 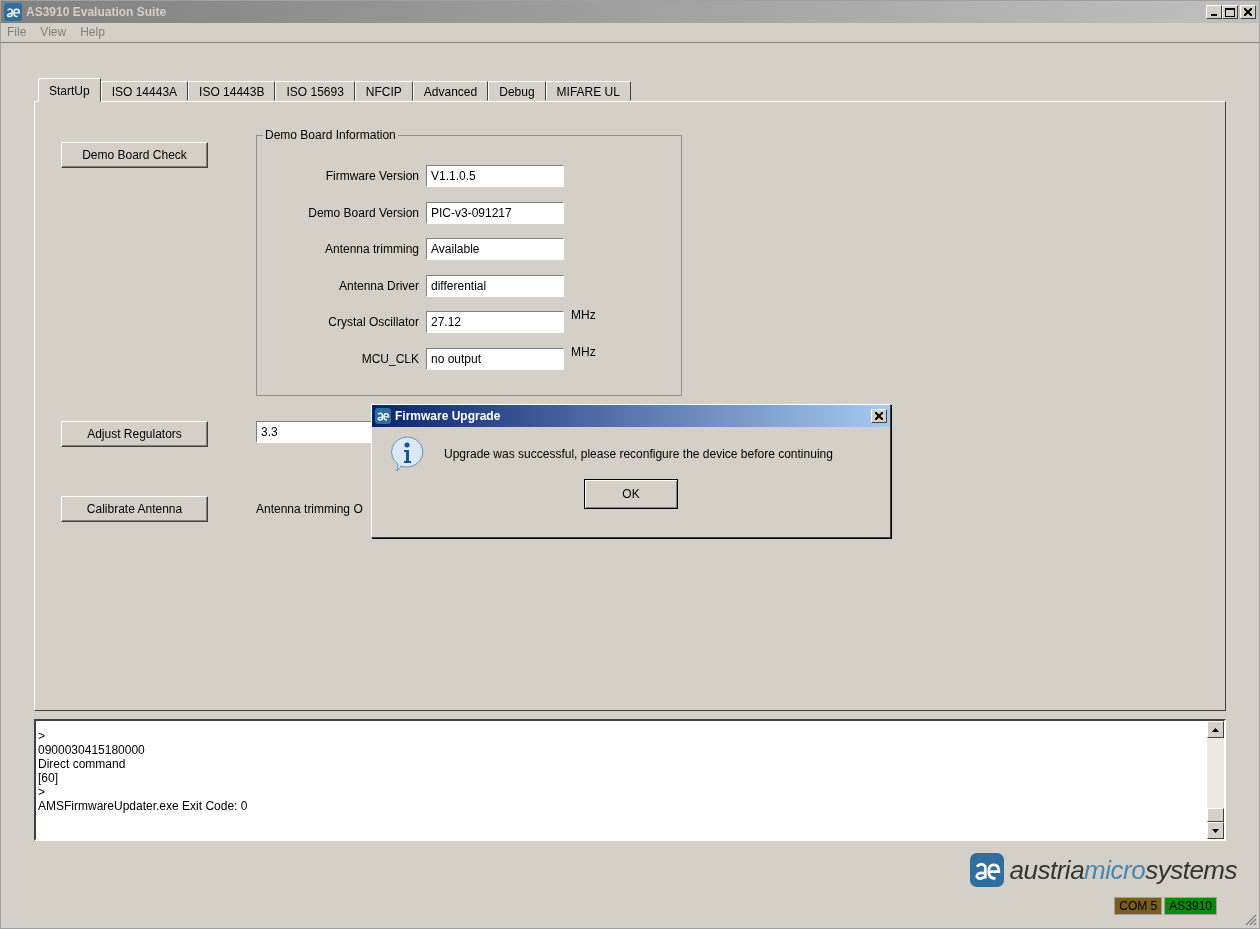 What do you see at coordinates (986, 870) in the screenshot?
I see `brand-logo-icon` at bounding box center [986, 870].